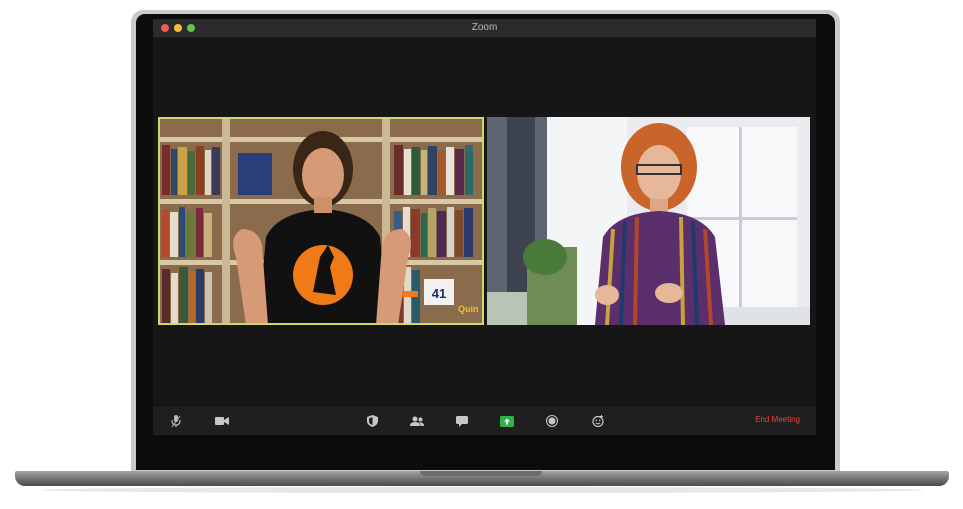  What do you see at coordinates (481, 473) in the screenshot?
I see `laptop-base-notch` at bounding box center [481, 473].